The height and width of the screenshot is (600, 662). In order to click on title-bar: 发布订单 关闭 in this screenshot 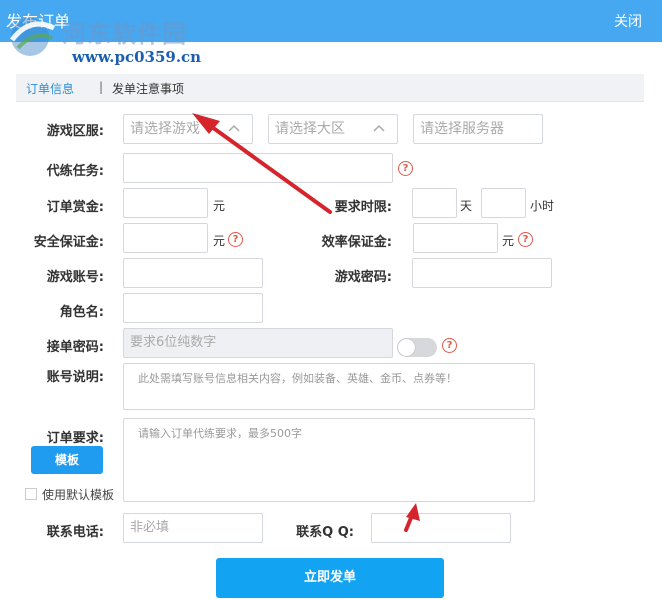, I will do `click(331, 21)`.